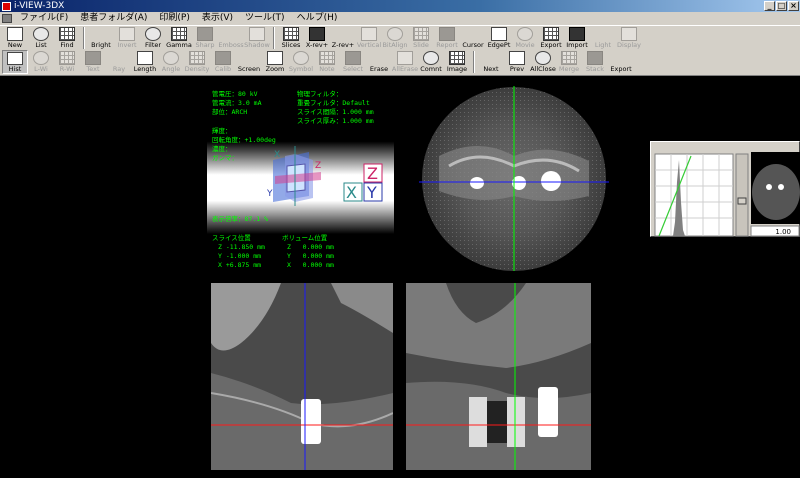 Image resolution: width=800 pixels, height=478 pixels. Describe the element at coordinates (781, 6) in the screenshot. I see `maximize-button: □` at that location.